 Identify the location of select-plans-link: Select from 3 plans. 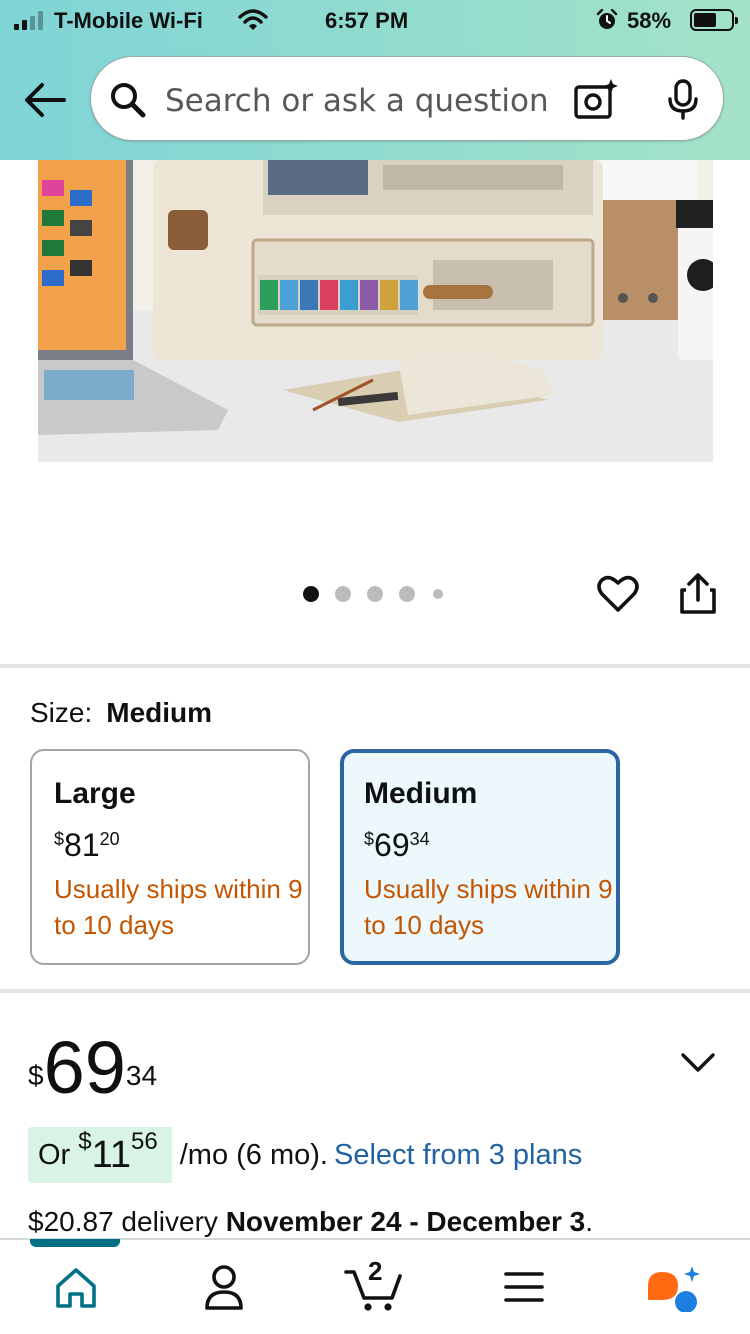
(458, 1155).